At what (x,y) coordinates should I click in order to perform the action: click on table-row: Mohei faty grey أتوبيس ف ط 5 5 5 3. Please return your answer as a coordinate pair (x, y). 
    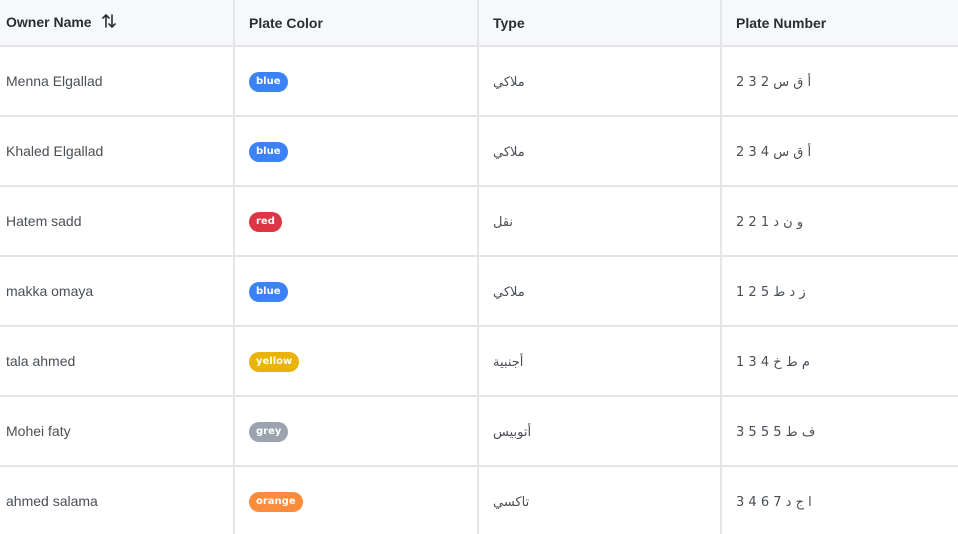
    Looking at the image, I should click on (479, 431).